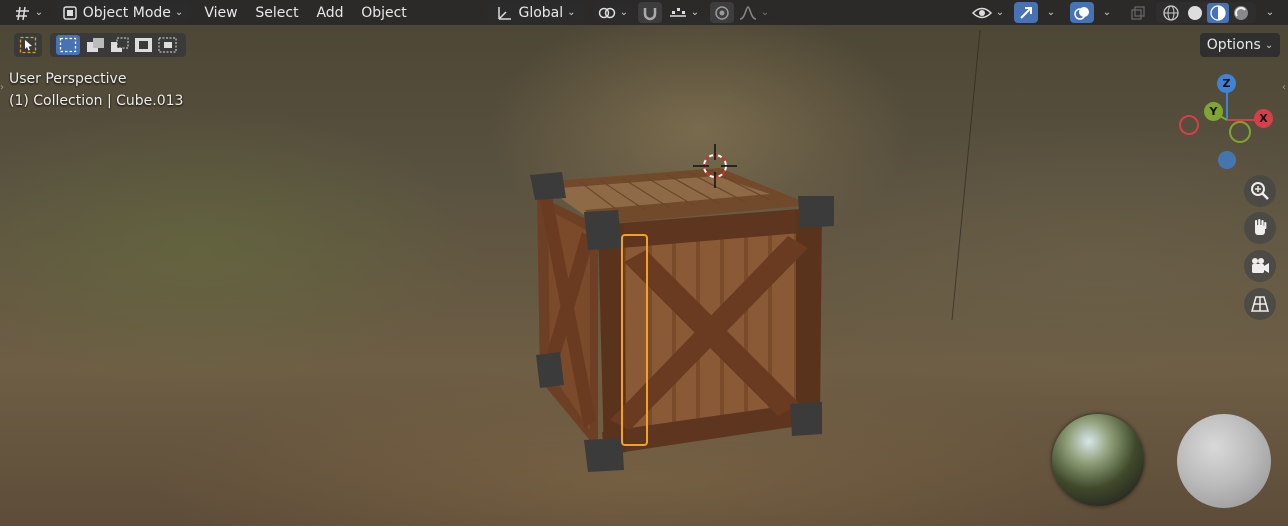 This screenshot has height=526, width=1288. I want to click on material-preview-shading-button, so click(1218, 12).